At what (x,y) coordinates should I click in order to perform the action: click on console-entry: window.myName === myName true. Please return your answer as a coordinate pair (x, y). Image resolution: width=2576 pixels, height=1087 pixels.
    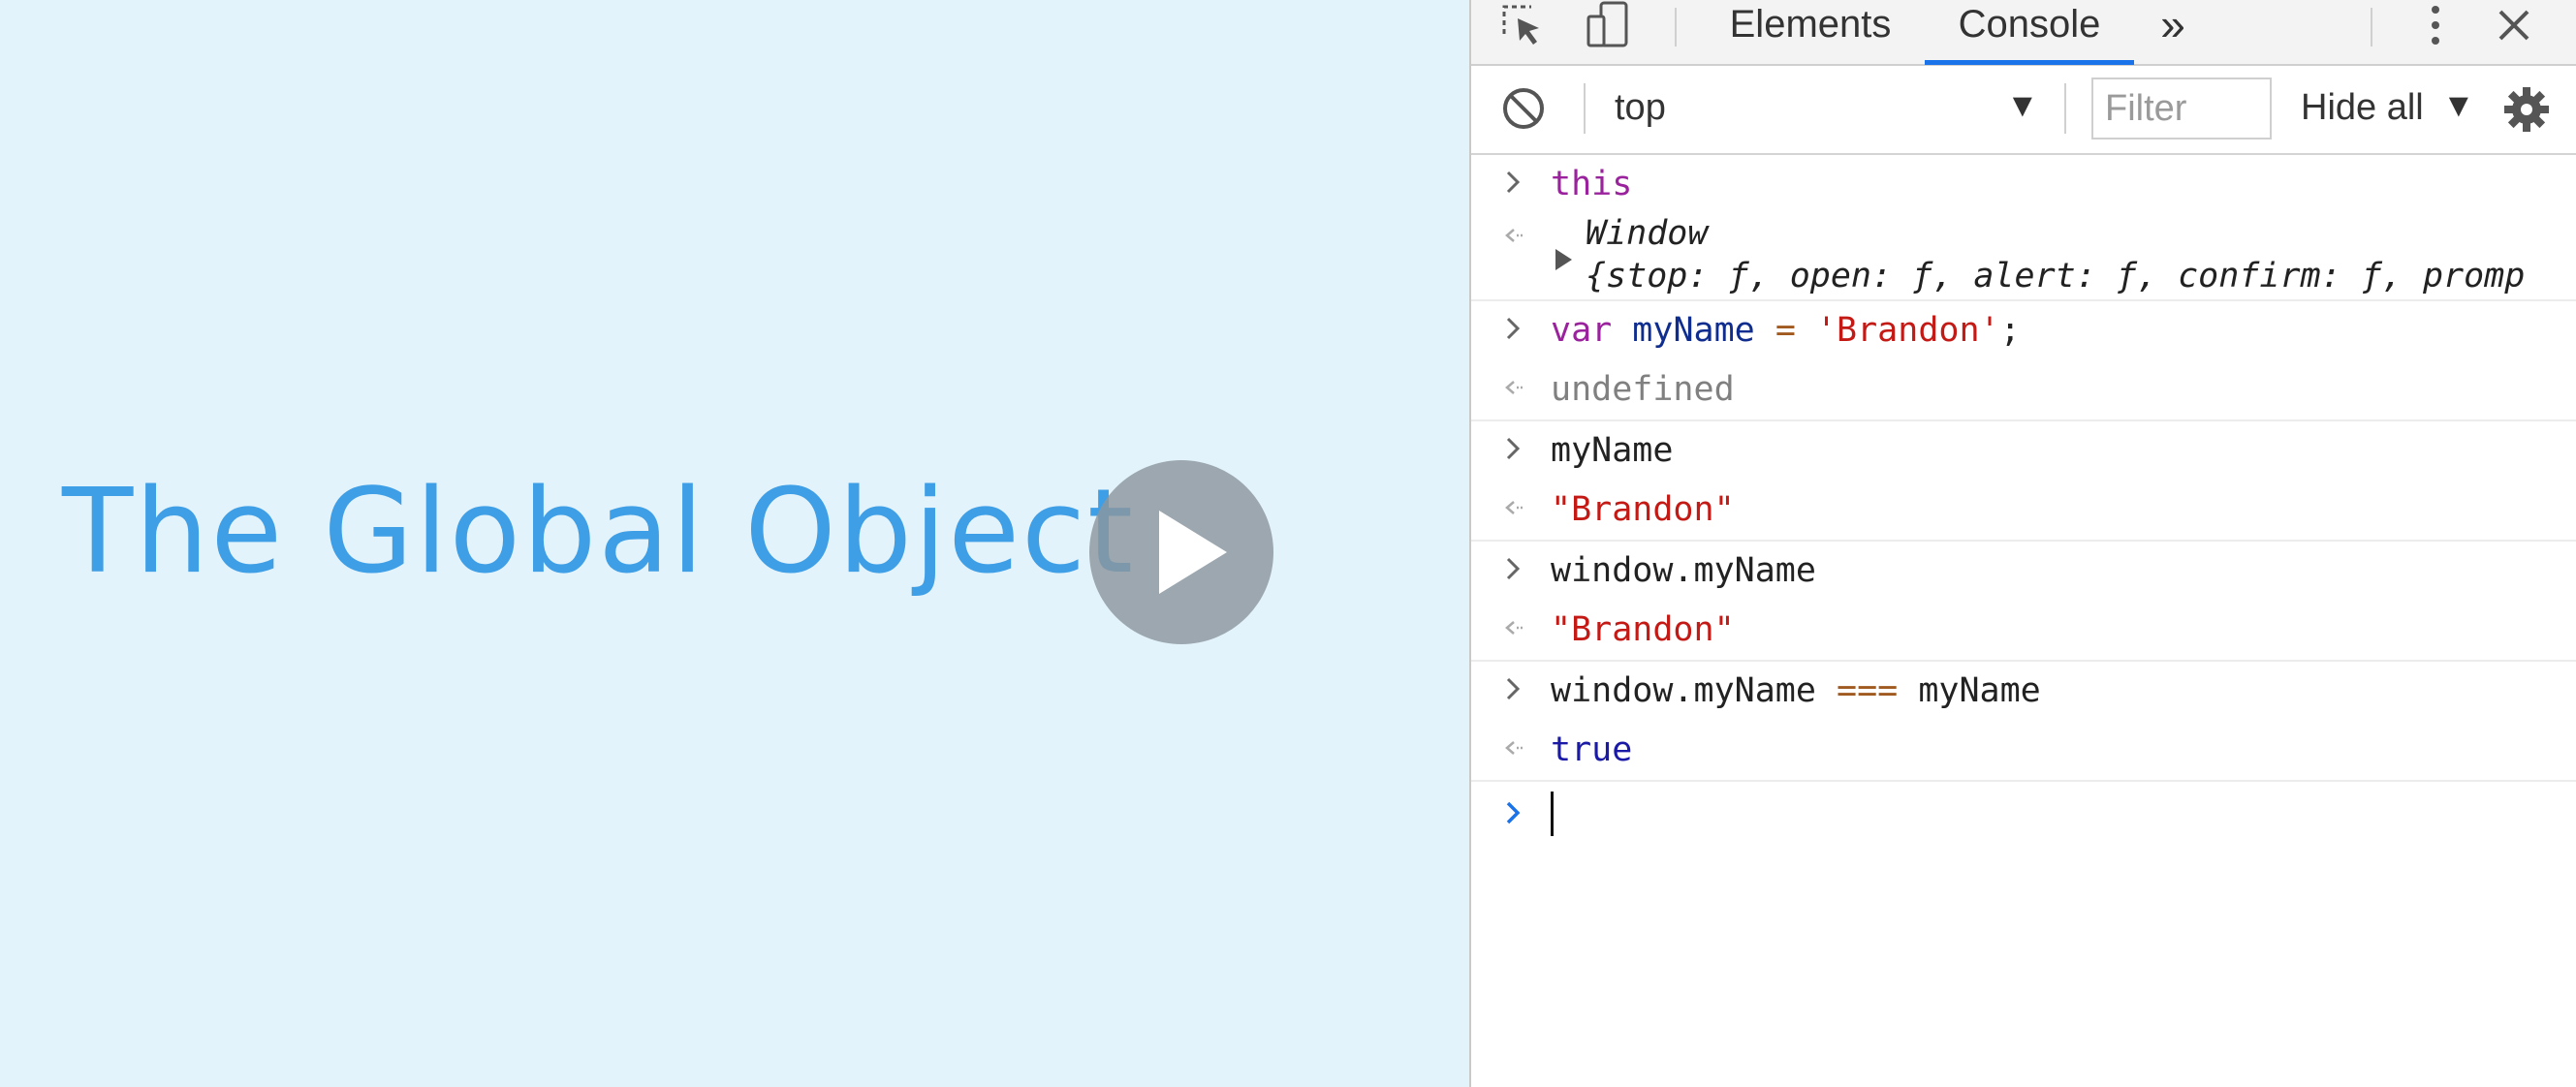
    Looking at the image, I should click on (2023, 722).